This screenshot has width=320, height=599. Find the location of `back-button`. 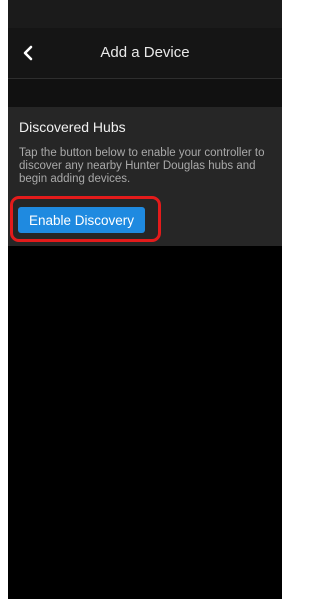

back-button is located at coordinates (28, 53).